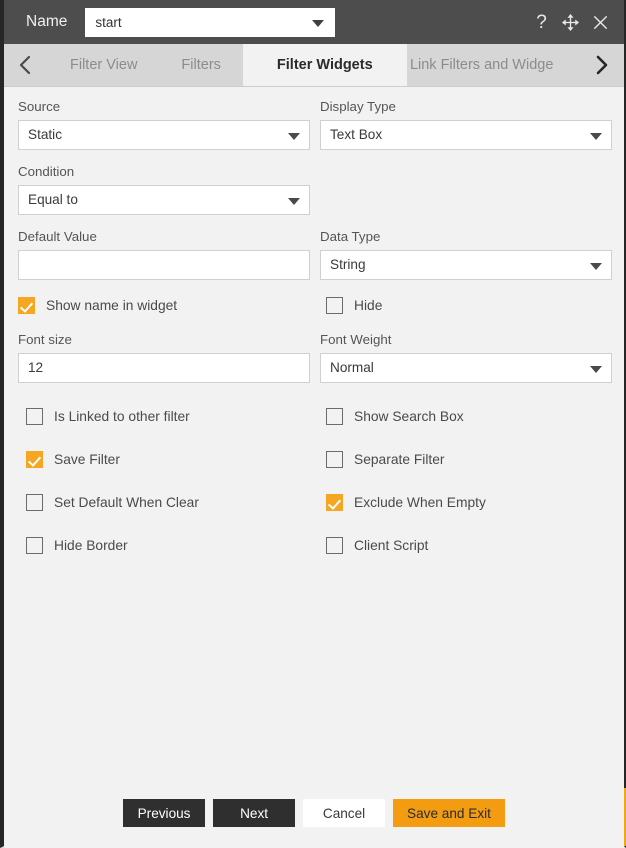  What do you see at coordinates (47, 21) in the screenshot?
I see `name-field-label: Name` at bounding box center [47, 21].